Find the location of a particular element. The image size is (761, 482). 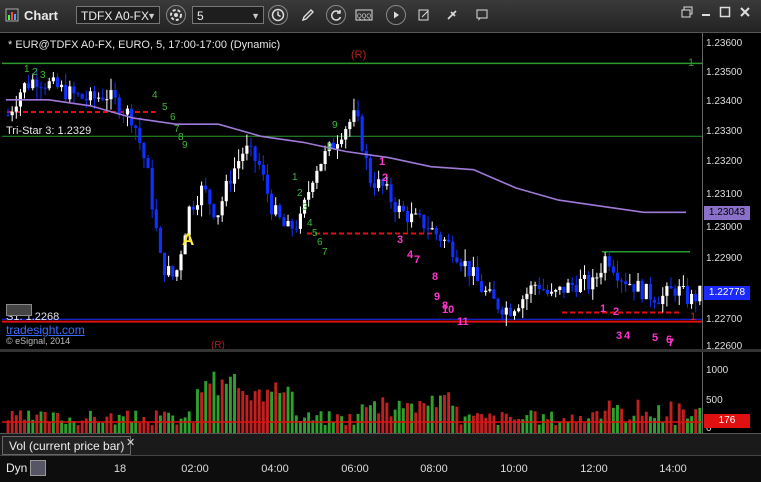

play-icon is located at coordinates (396, 15).